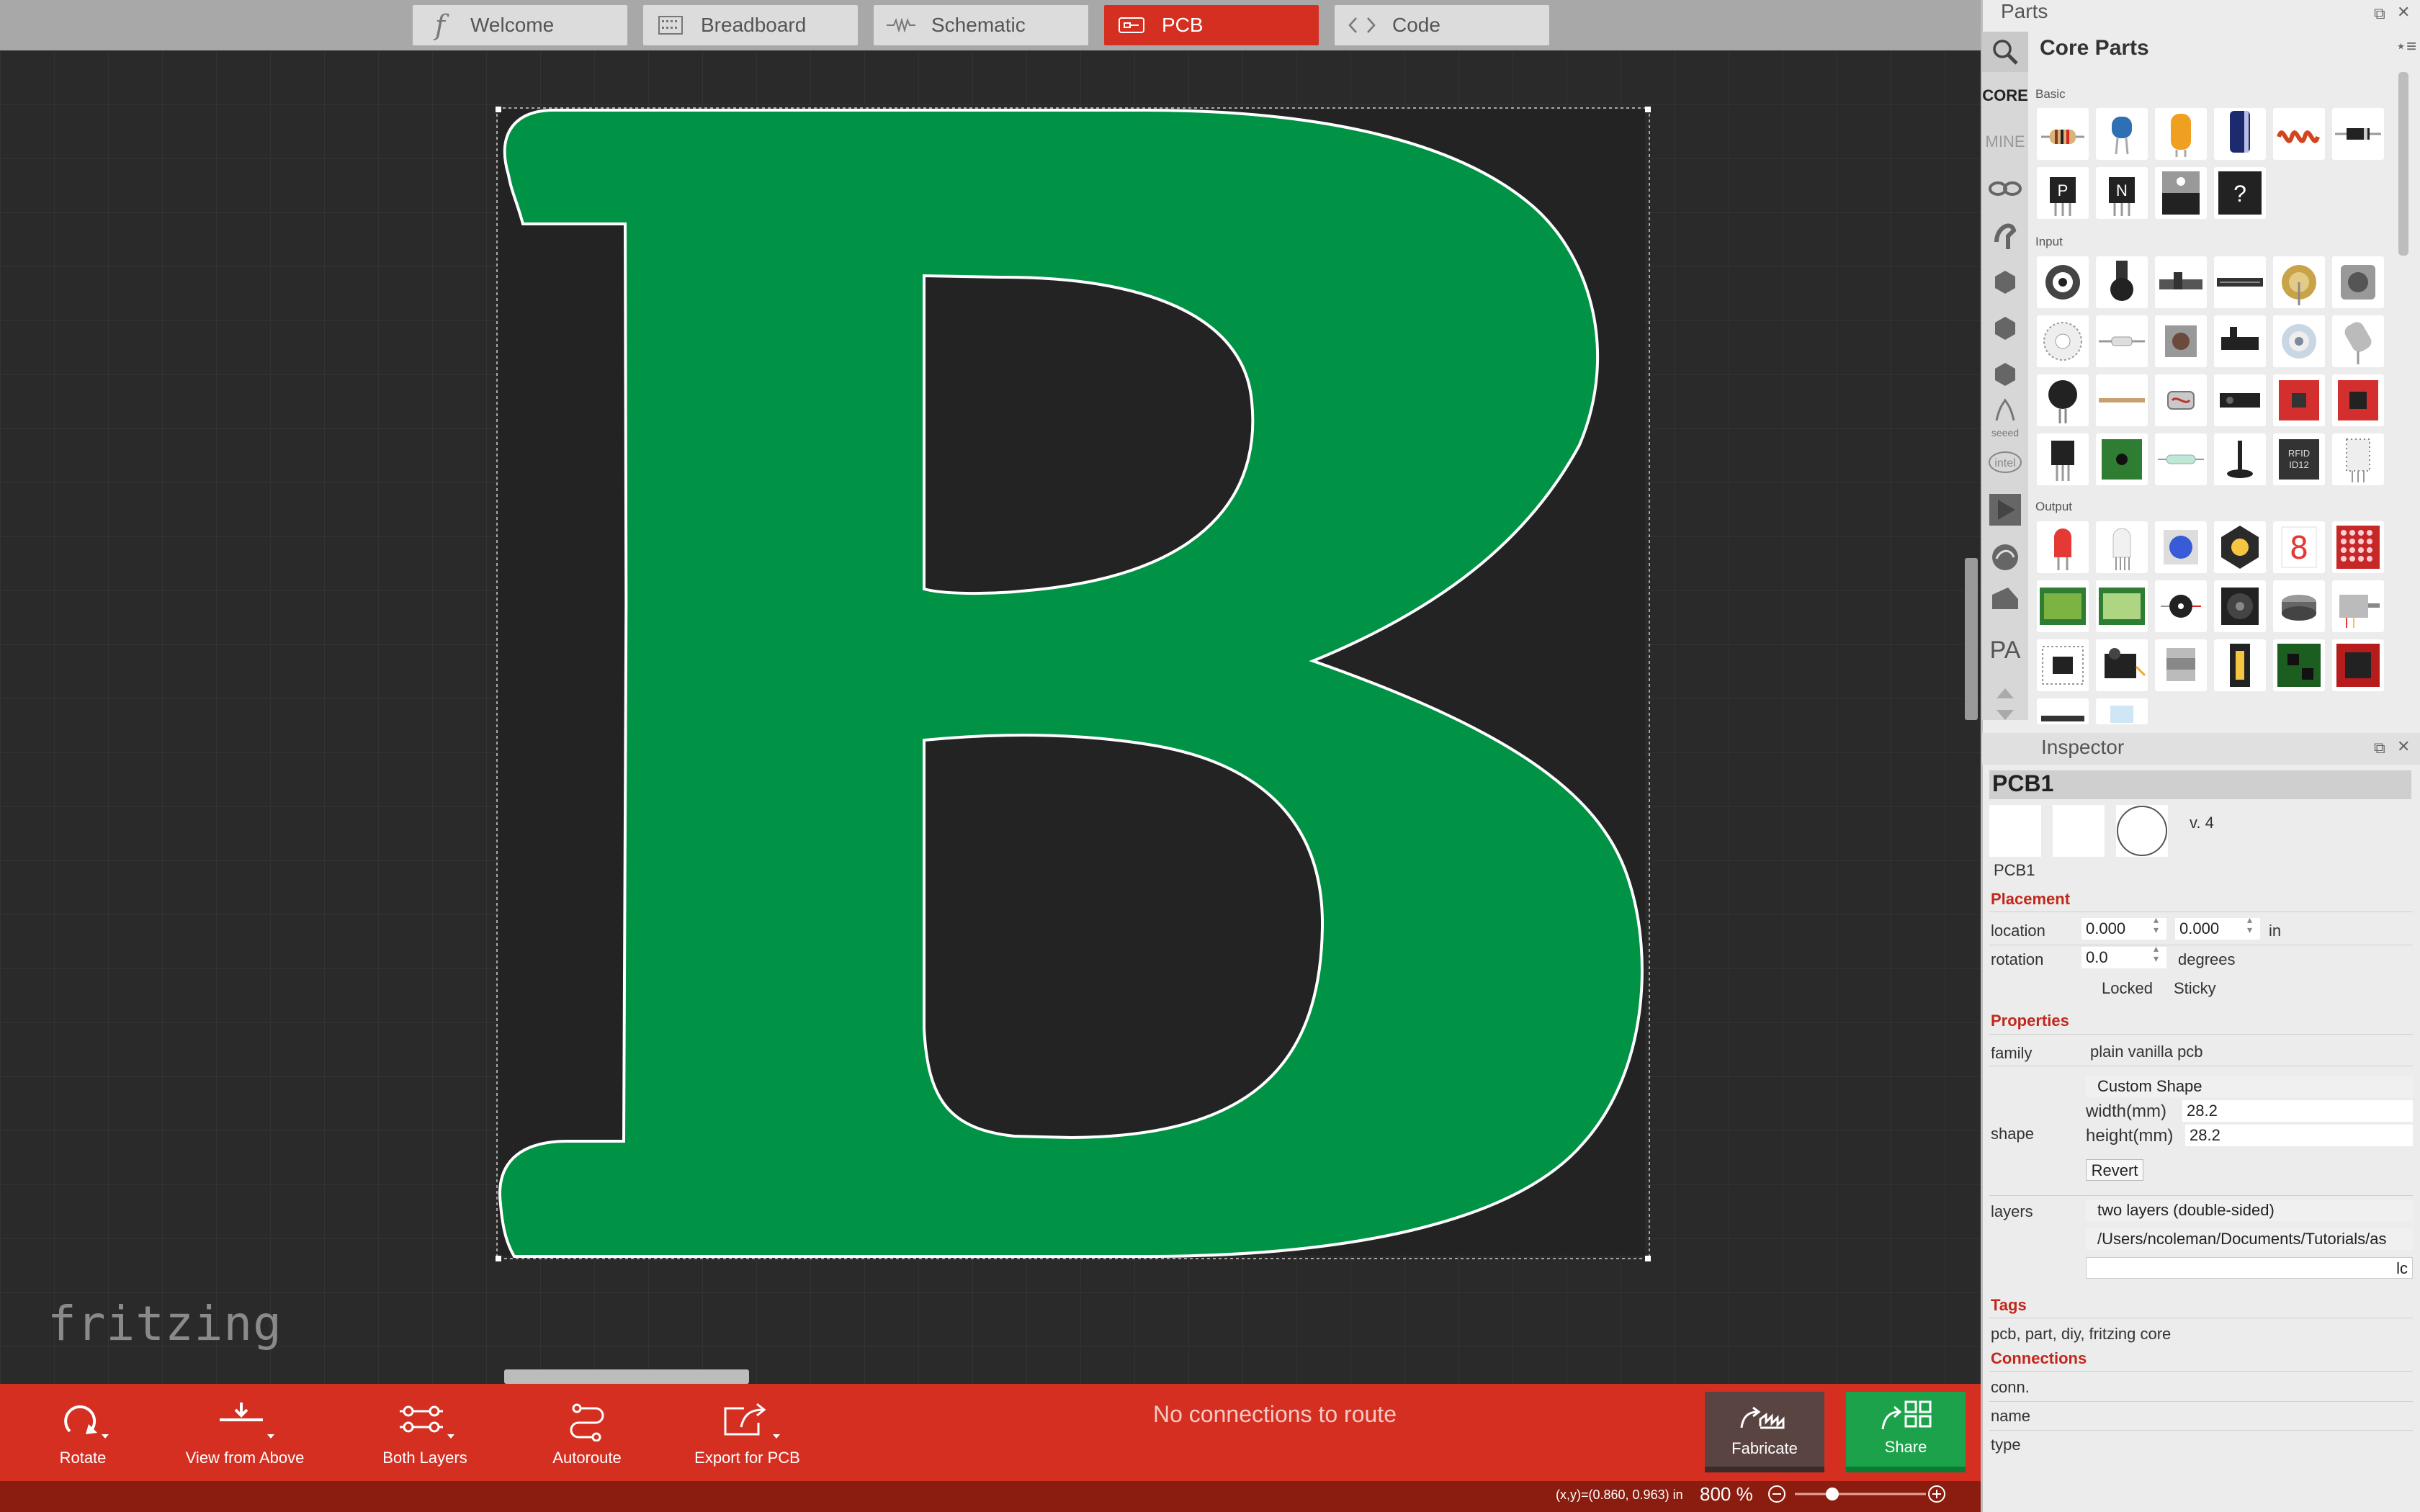 The image size is (2420, 1512). What do you see at coordinates (2005, 598) in the screenshot?
I see `hand-tool-bin-icon` at bounding box center [2005, 598].